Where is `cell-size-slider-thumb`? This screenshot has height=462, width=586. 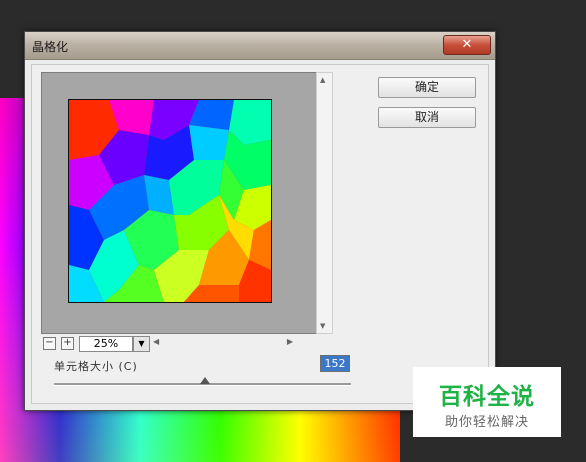
cell-size-slider-thumb is located at coordinates (205, 380).